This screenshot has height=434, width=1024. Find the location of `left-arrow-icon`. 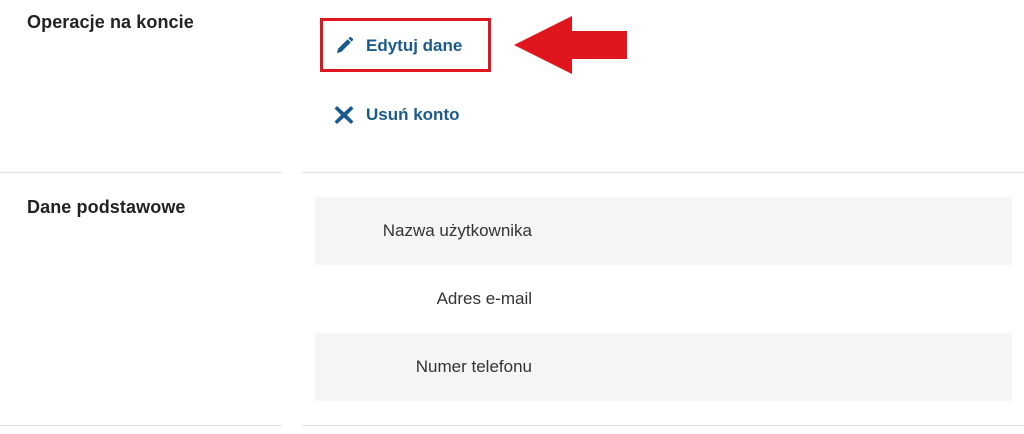

left-arrow-icon is located at coordinates (570, 47).